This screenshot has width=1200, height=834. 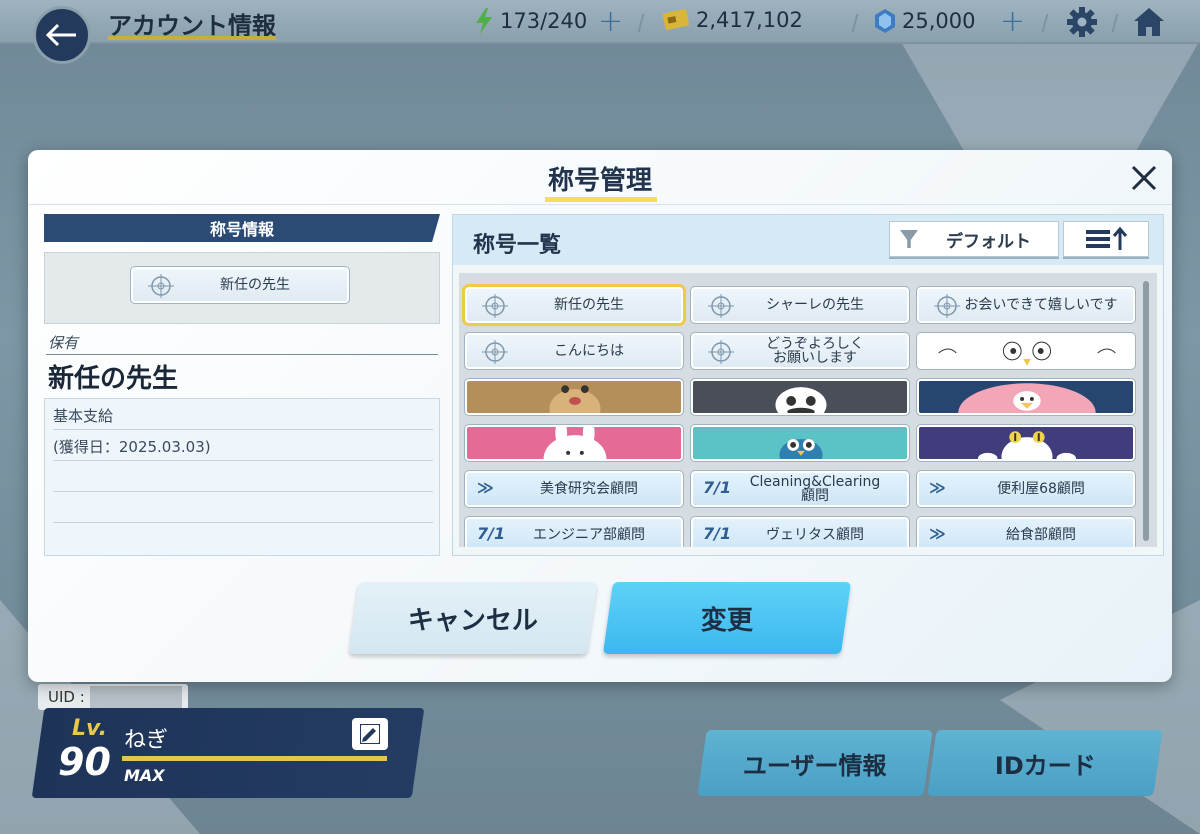 What do you see at coordinates (815, 351) in the screenshot?
I see `title-item-label: どうぞよろしく お願いします` at bounding box center [815, 351].